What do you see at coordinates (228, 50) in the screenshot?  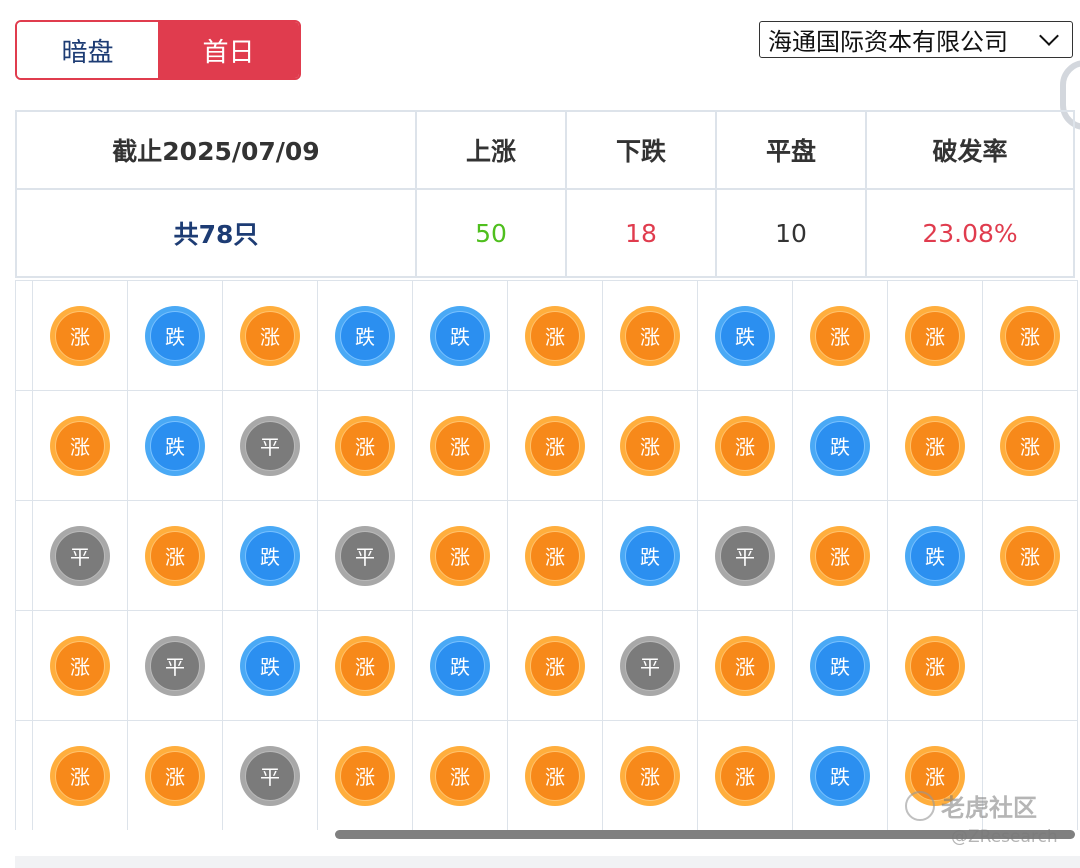 I see `tab-first-day: 首日` at bounding box center [228, 50].